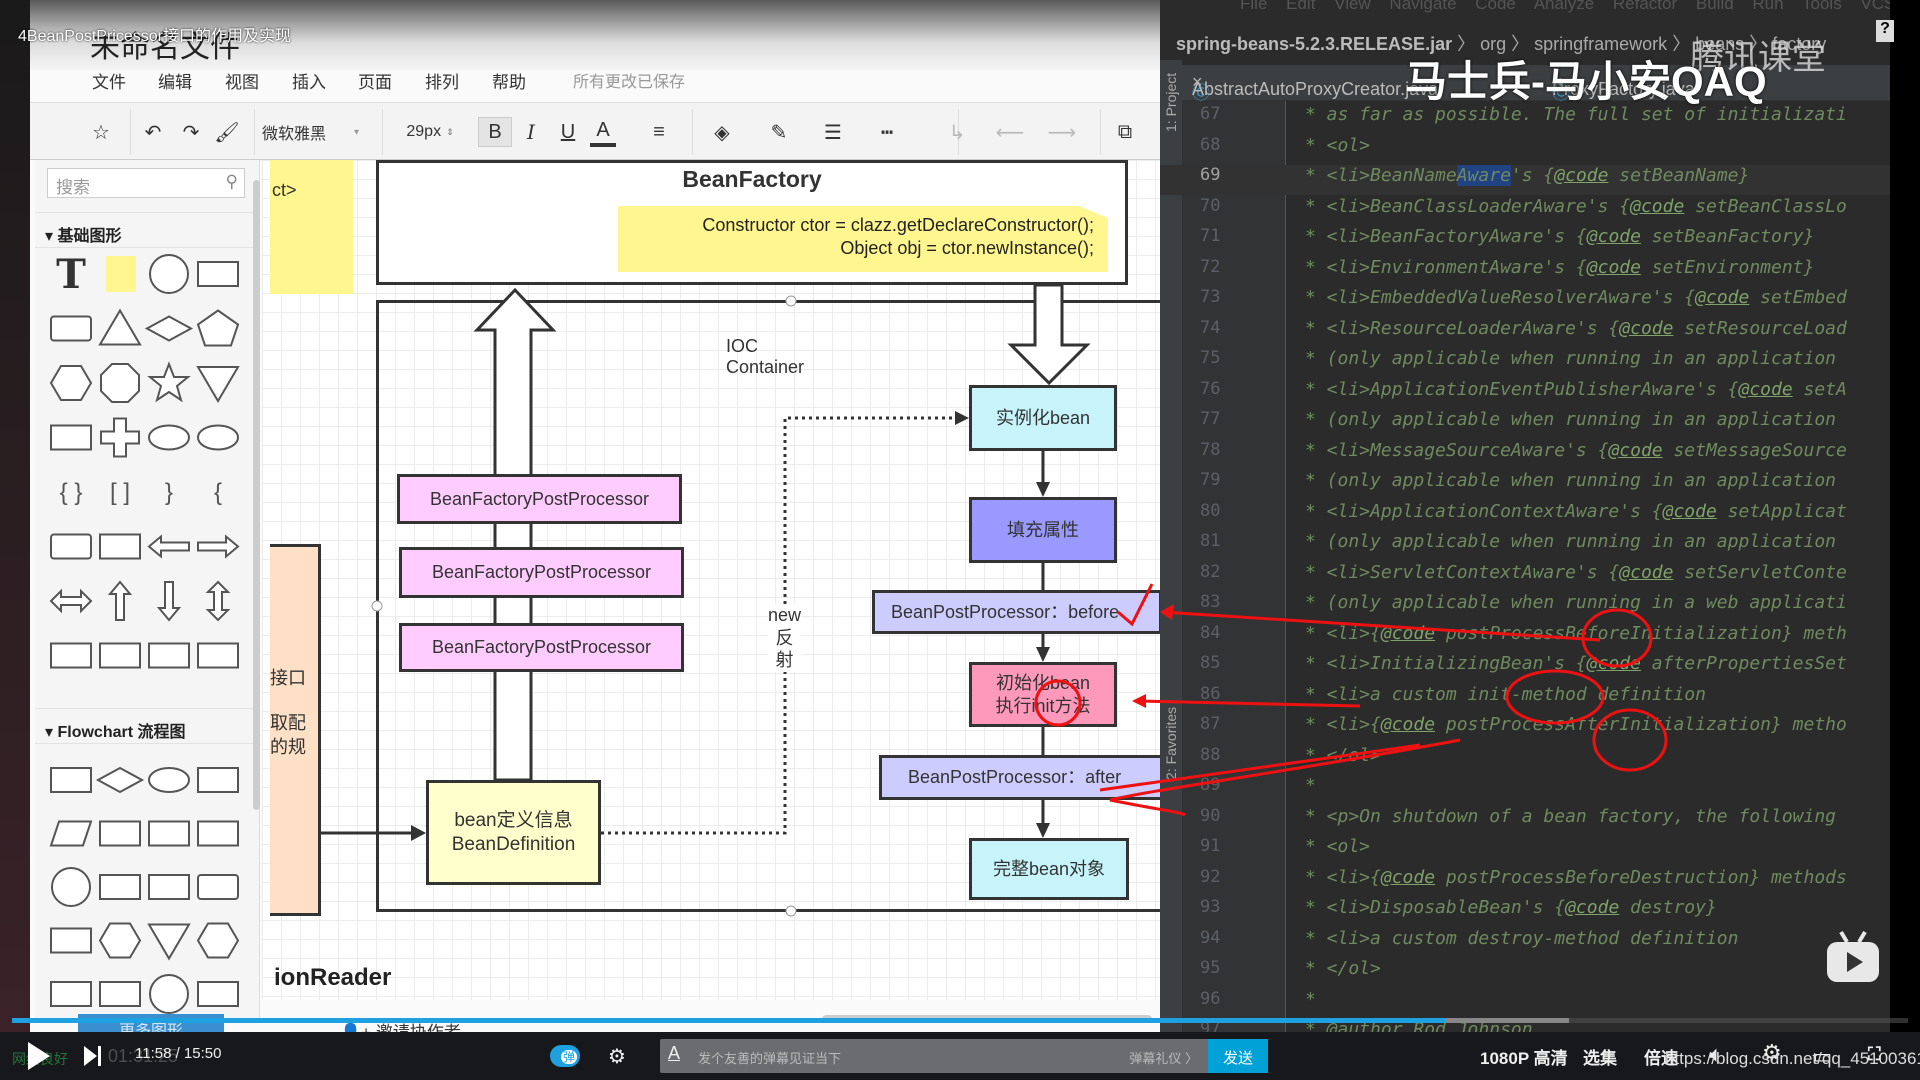  Describe the element at coordinates (1524, 1056) in the screenshot. I see `quality-button: 1080P 高清` at that location.